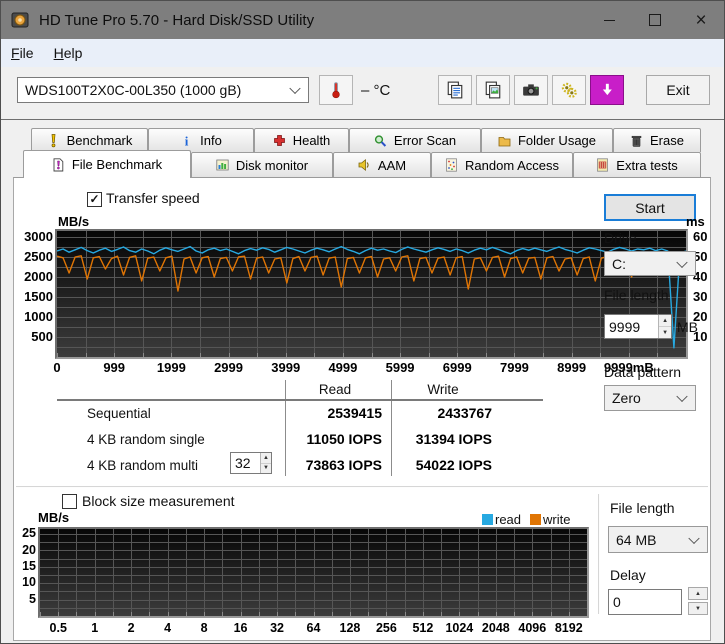  What do you see at coordinates (117, 164) in the screenshot?
I see `tab-label: File Benchmark` at bounding box center [117, 164].